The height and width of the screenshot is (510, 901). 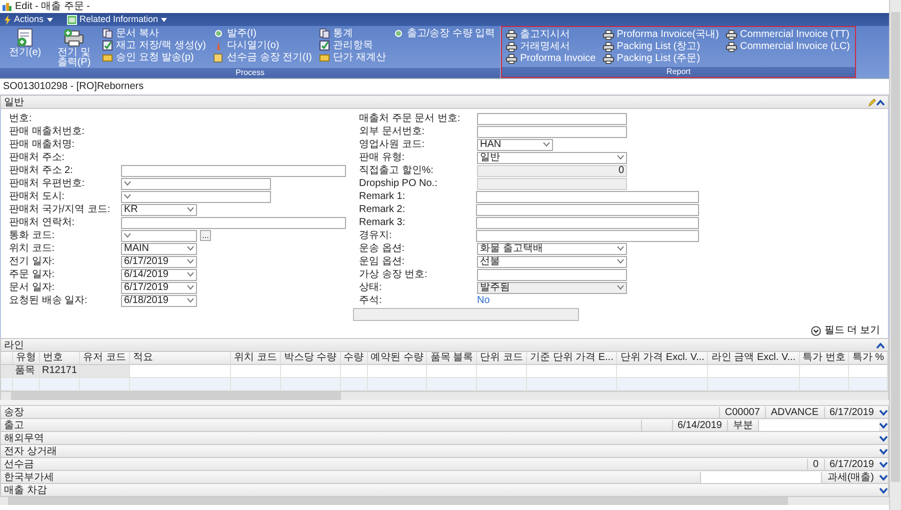 I want to click on dropdown-field: 화물 출고택배, so click(x=552, y=248).